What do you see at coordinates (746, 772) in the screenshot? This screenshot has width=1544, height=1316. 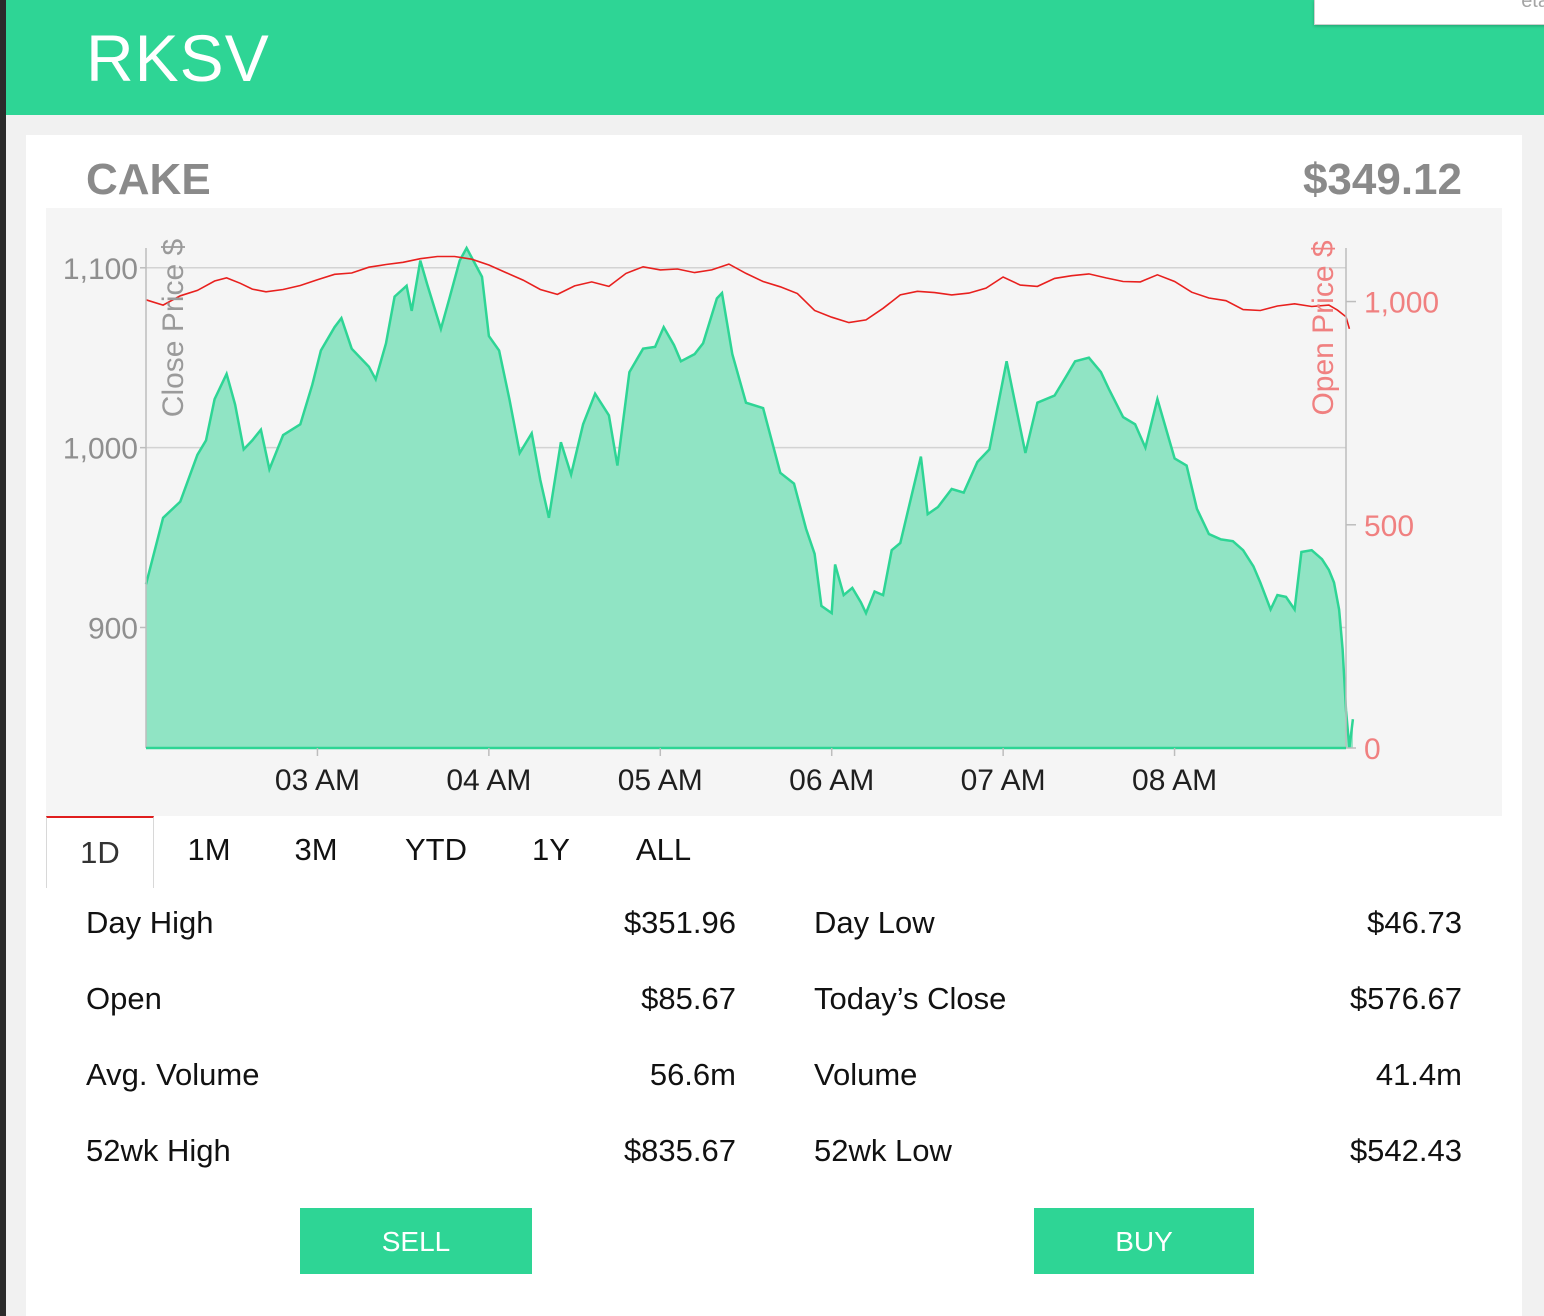 I see `x-axis-ticks: 03 AM 04 AM 05 AM 06 AM 07 AM 08 AM` at bounding box center [746, 772].